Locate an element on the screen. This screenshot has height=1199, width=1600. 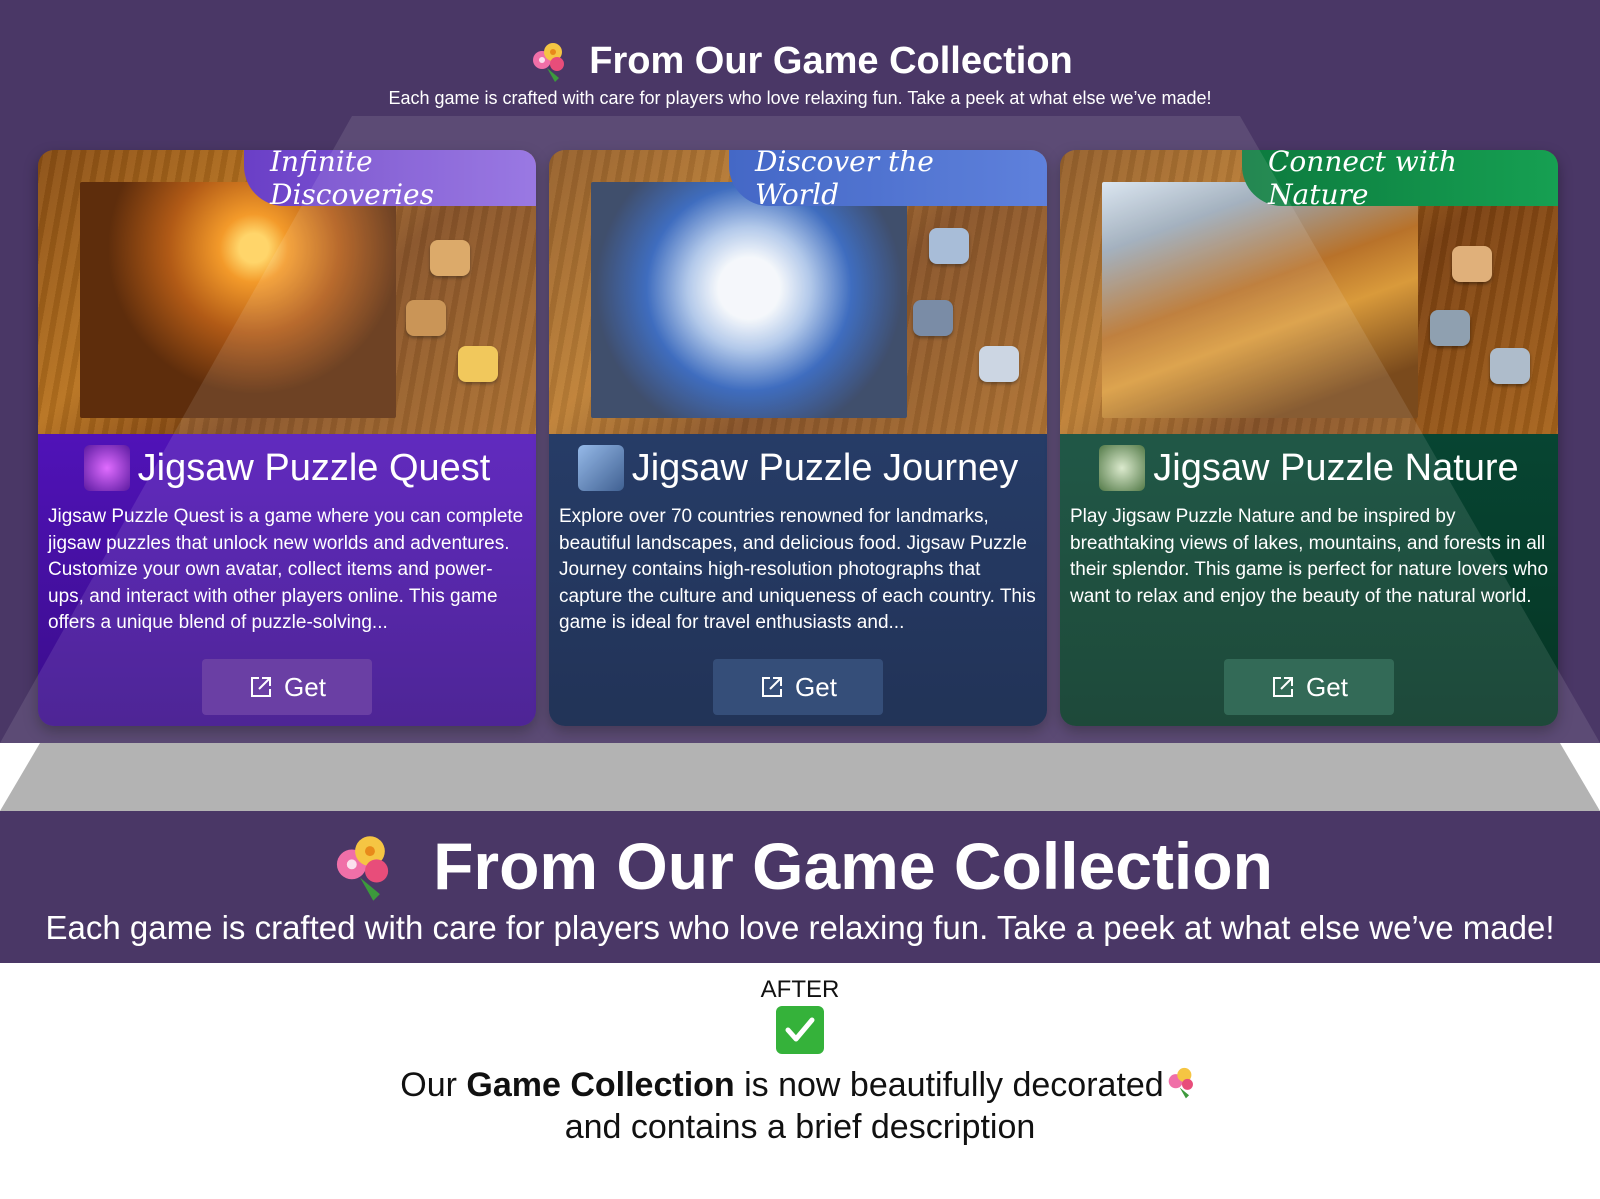
game-title: Jigsaw Puzzle Nature is located at coordinates (1336, 467).